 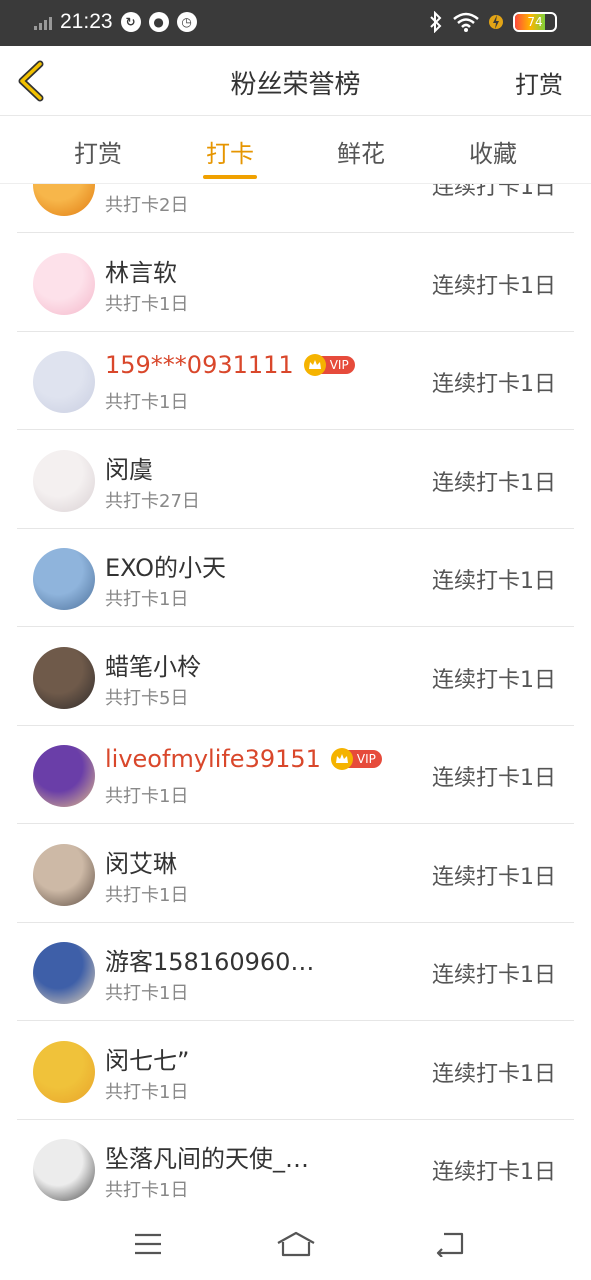 I want to click on back-icon, so click(x=450, y=1244).